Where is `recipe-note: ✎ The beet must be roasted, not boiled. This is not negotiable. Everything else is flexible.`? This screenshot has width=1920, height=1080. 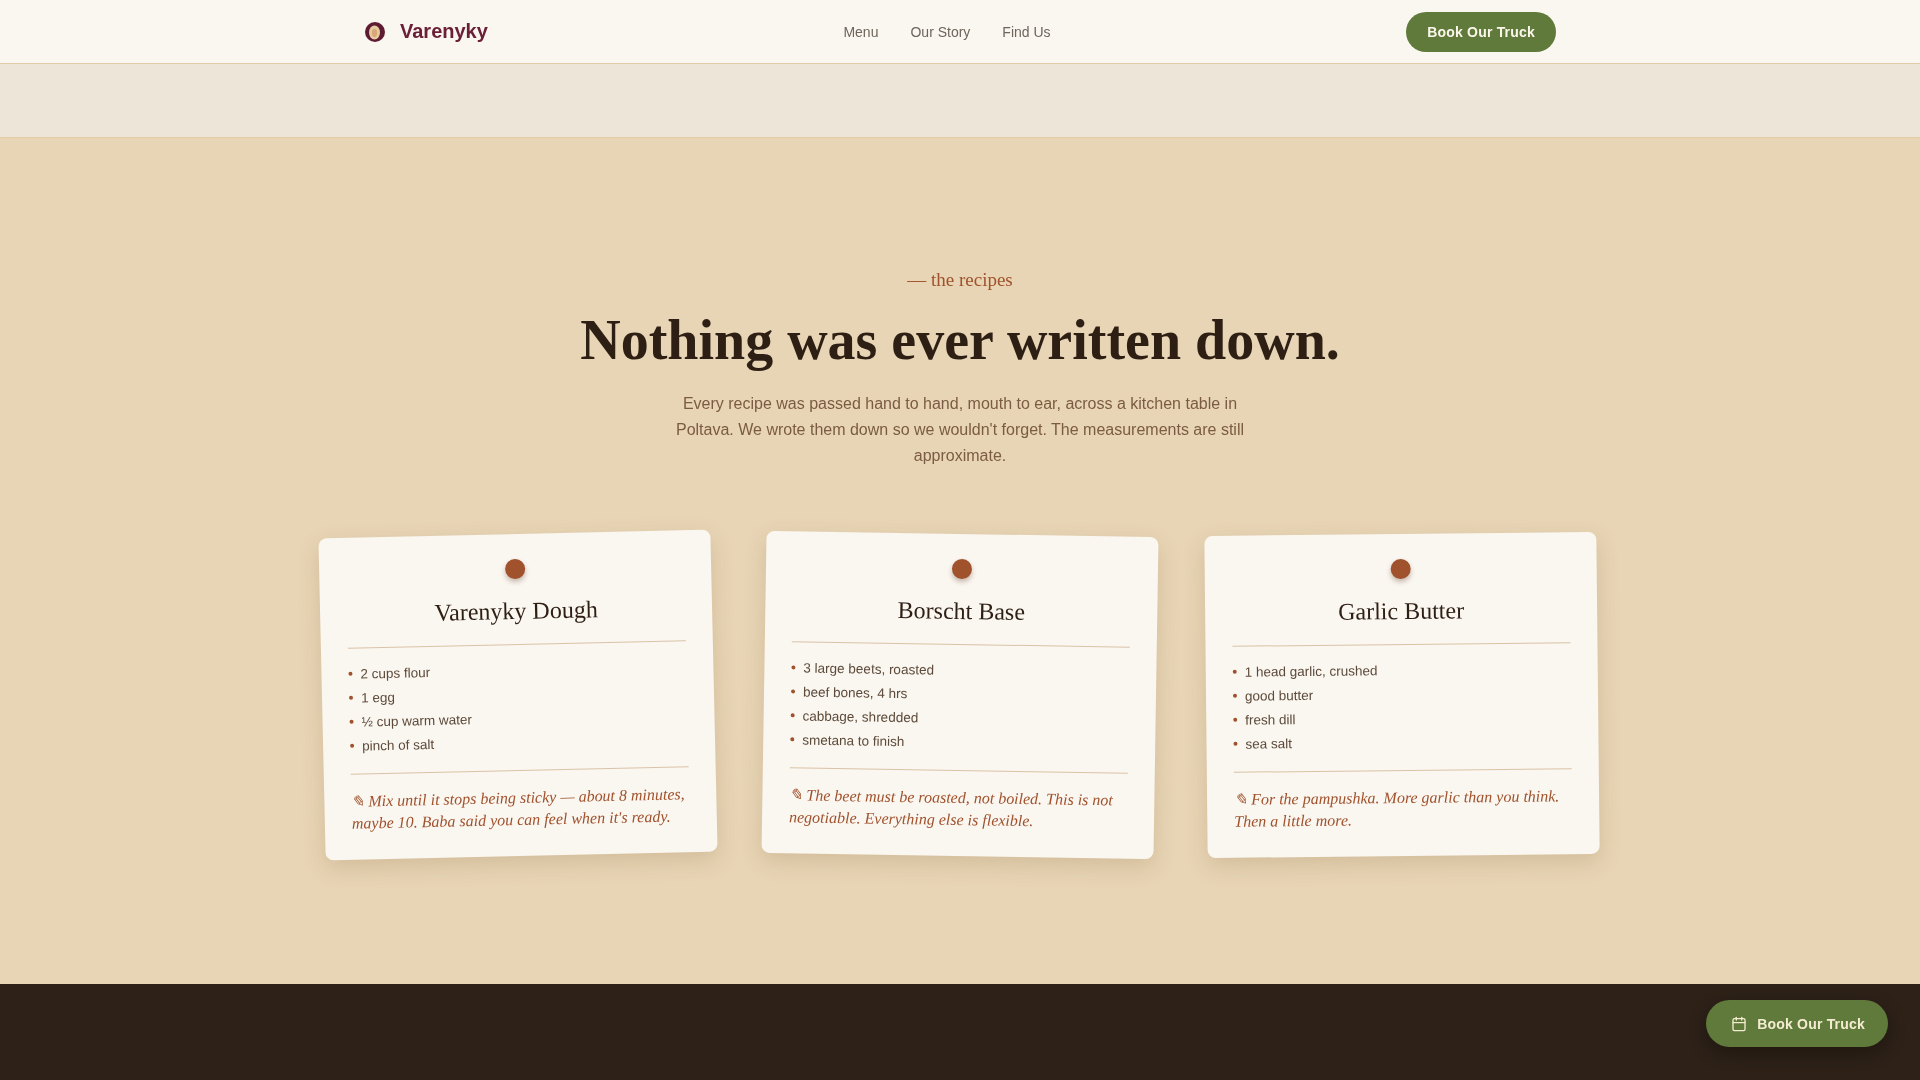 recipe-note: ✎ The beet must be roasted, not boiled. This is not negotiable. Everything else is flexible. is located at coordinates (951, 808).